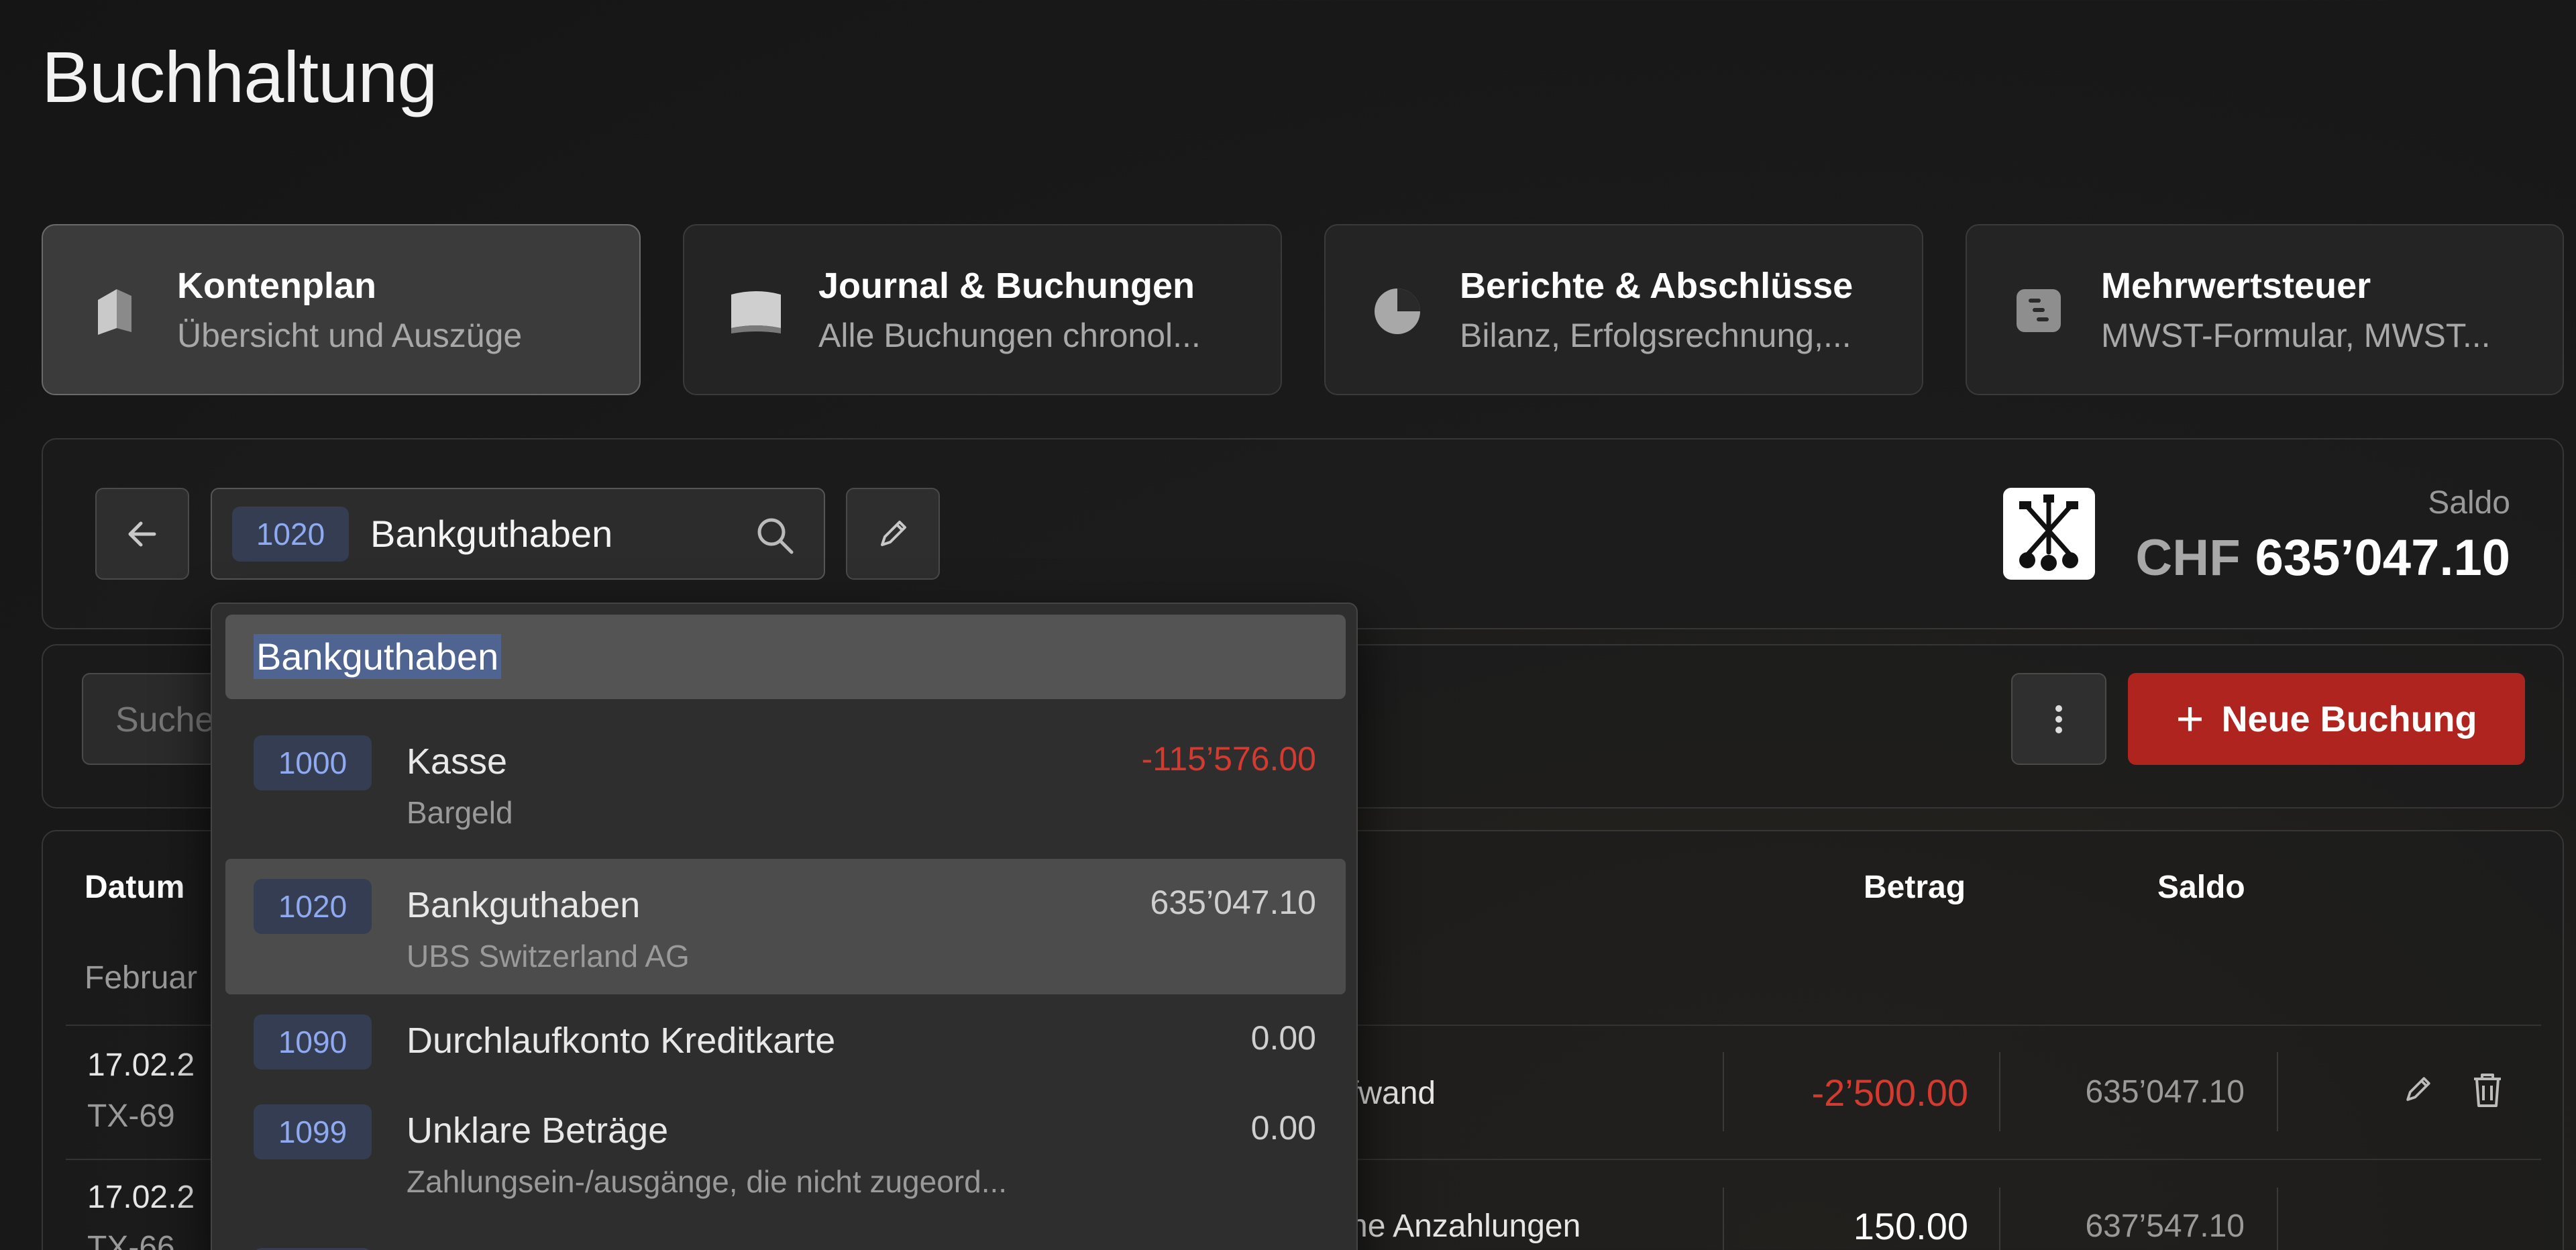 The height and width of the screenshot is (1250, 2576). I want to click on more-vertical-icon, so click(2058, 719).